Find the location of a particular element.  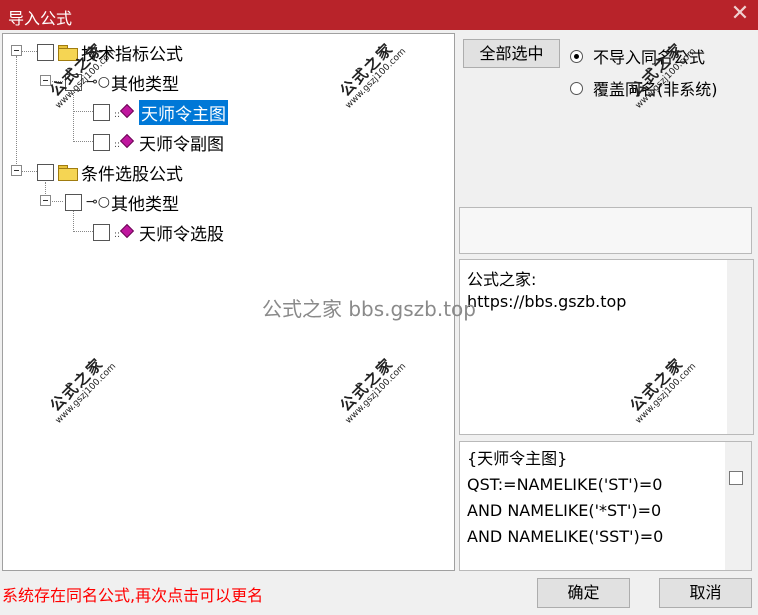

code-line: AND NAMELIKE('*ST')=0 is located at coordinates (564, 510).